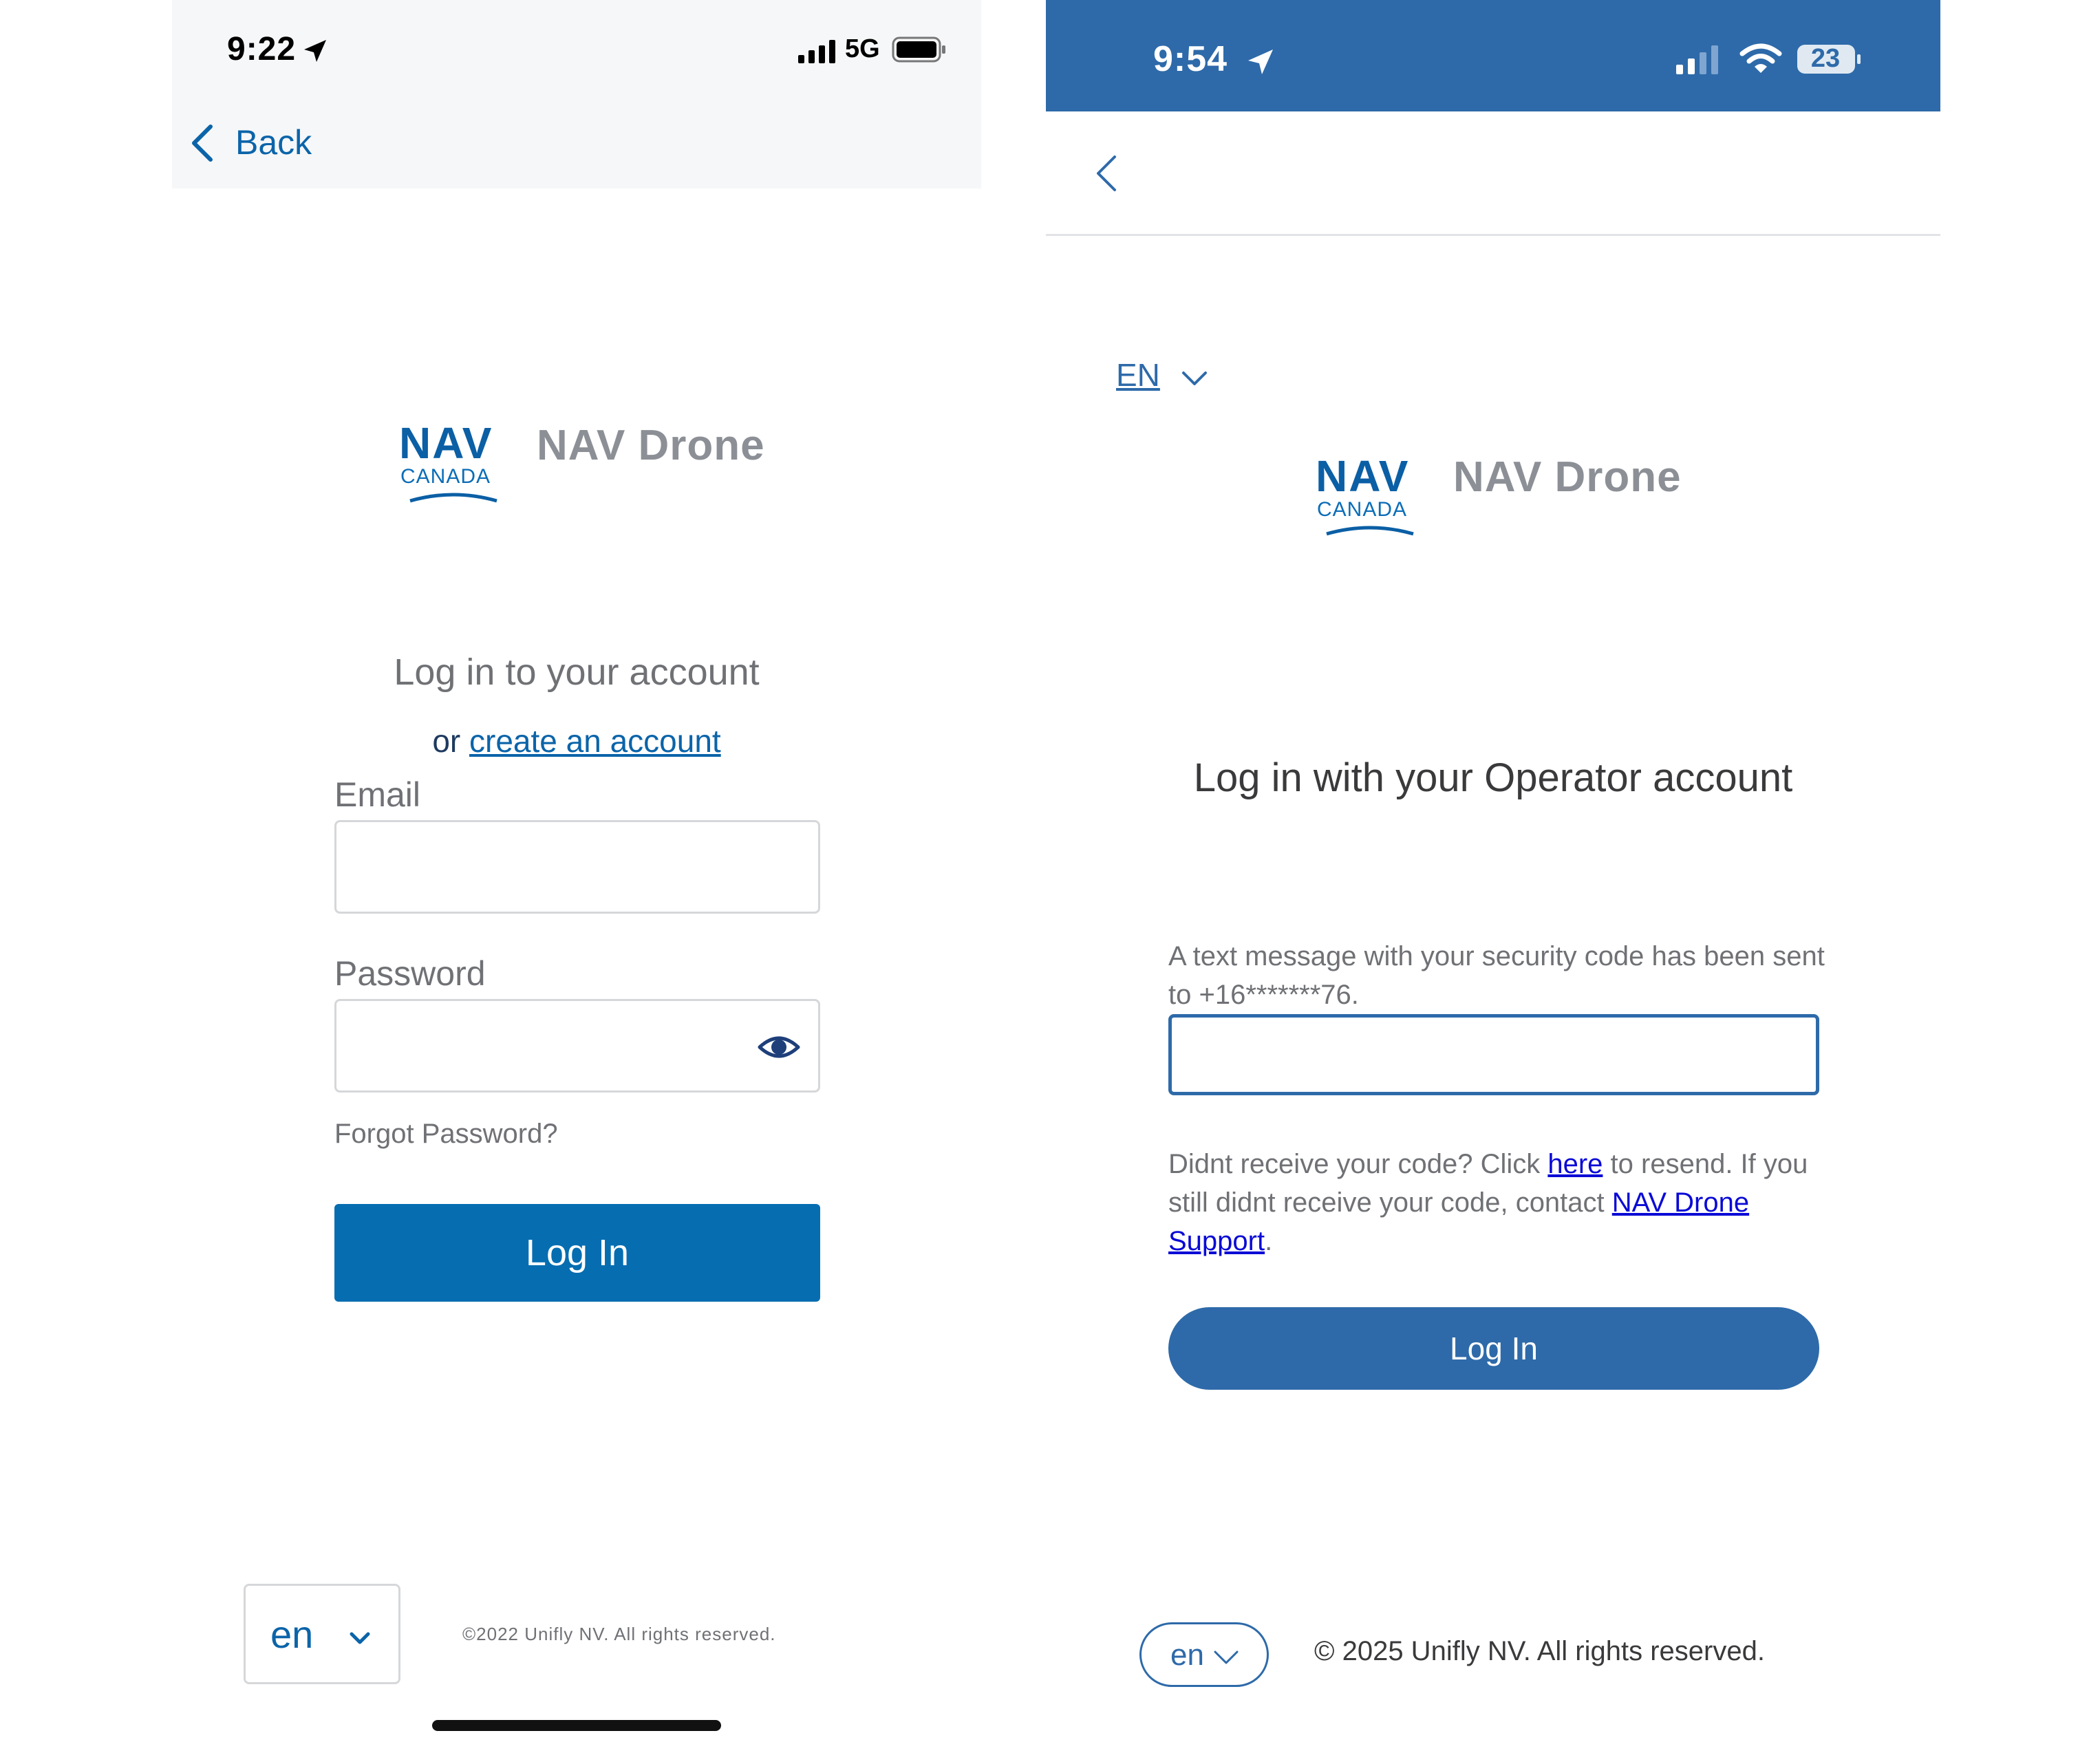 Image resolution: width=2100 pixels, height=1742 pixels. What do you see at coordinates (1575, 1164) in the screenshot?
I see `resend-here-link: here` at bounding box center [1575, 1164].